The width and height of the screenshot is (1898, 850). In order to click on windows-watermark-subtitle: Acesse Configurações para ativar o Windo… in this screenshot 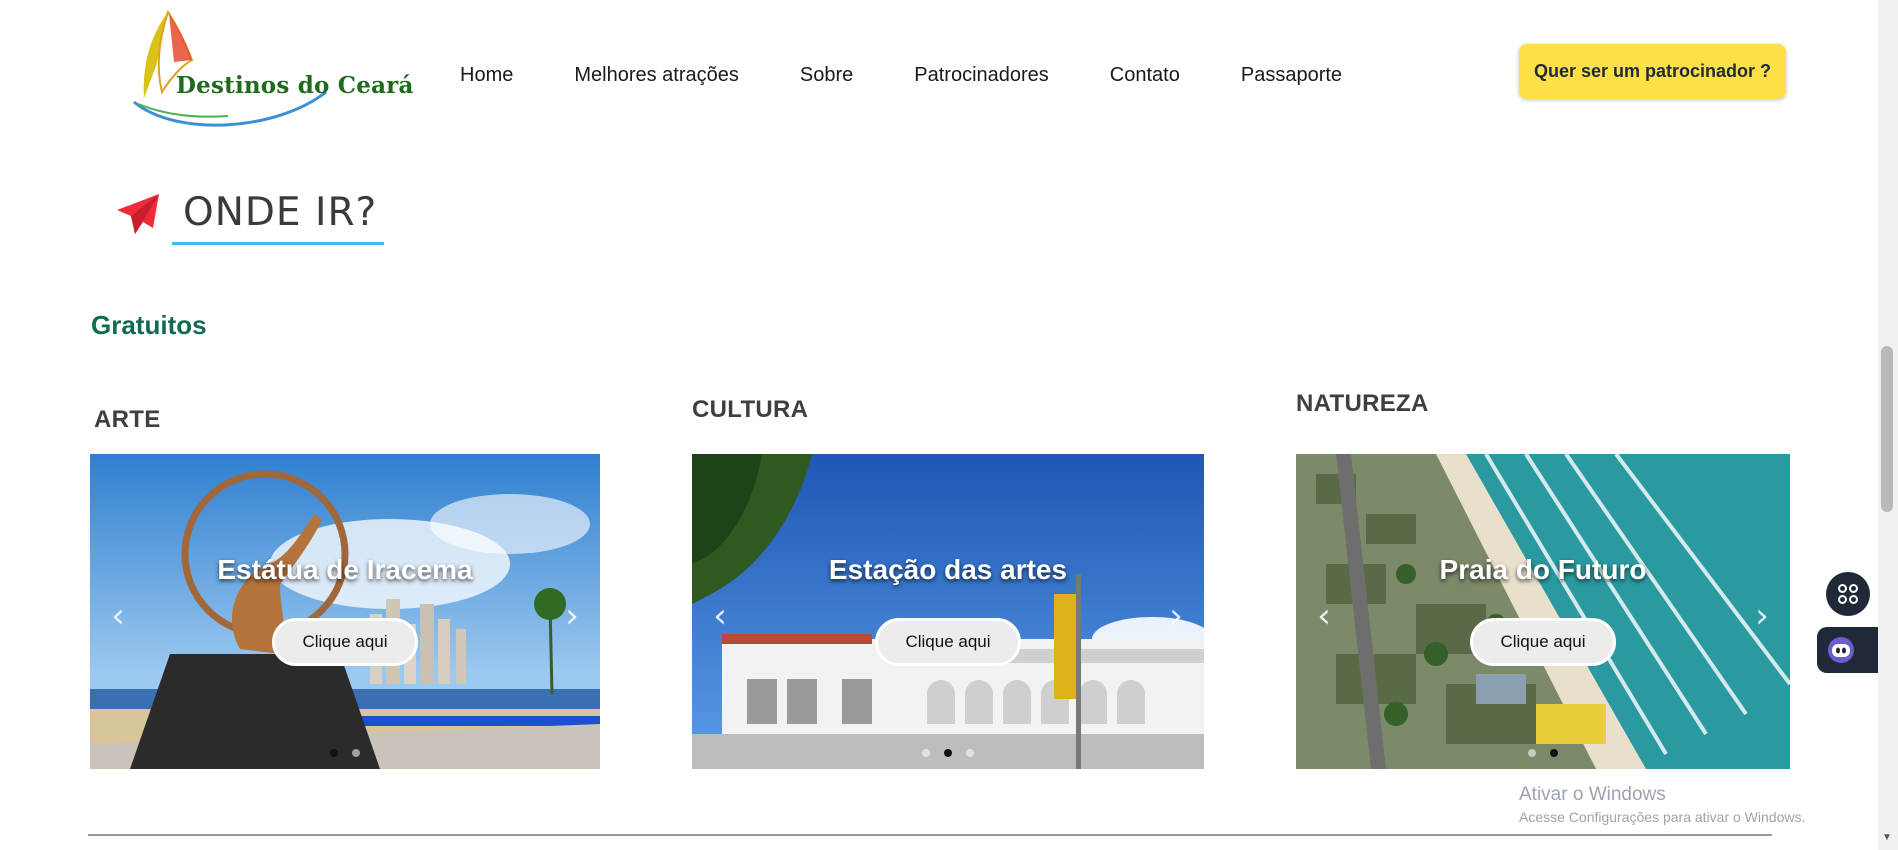, I will do `click(1662, 817)`.